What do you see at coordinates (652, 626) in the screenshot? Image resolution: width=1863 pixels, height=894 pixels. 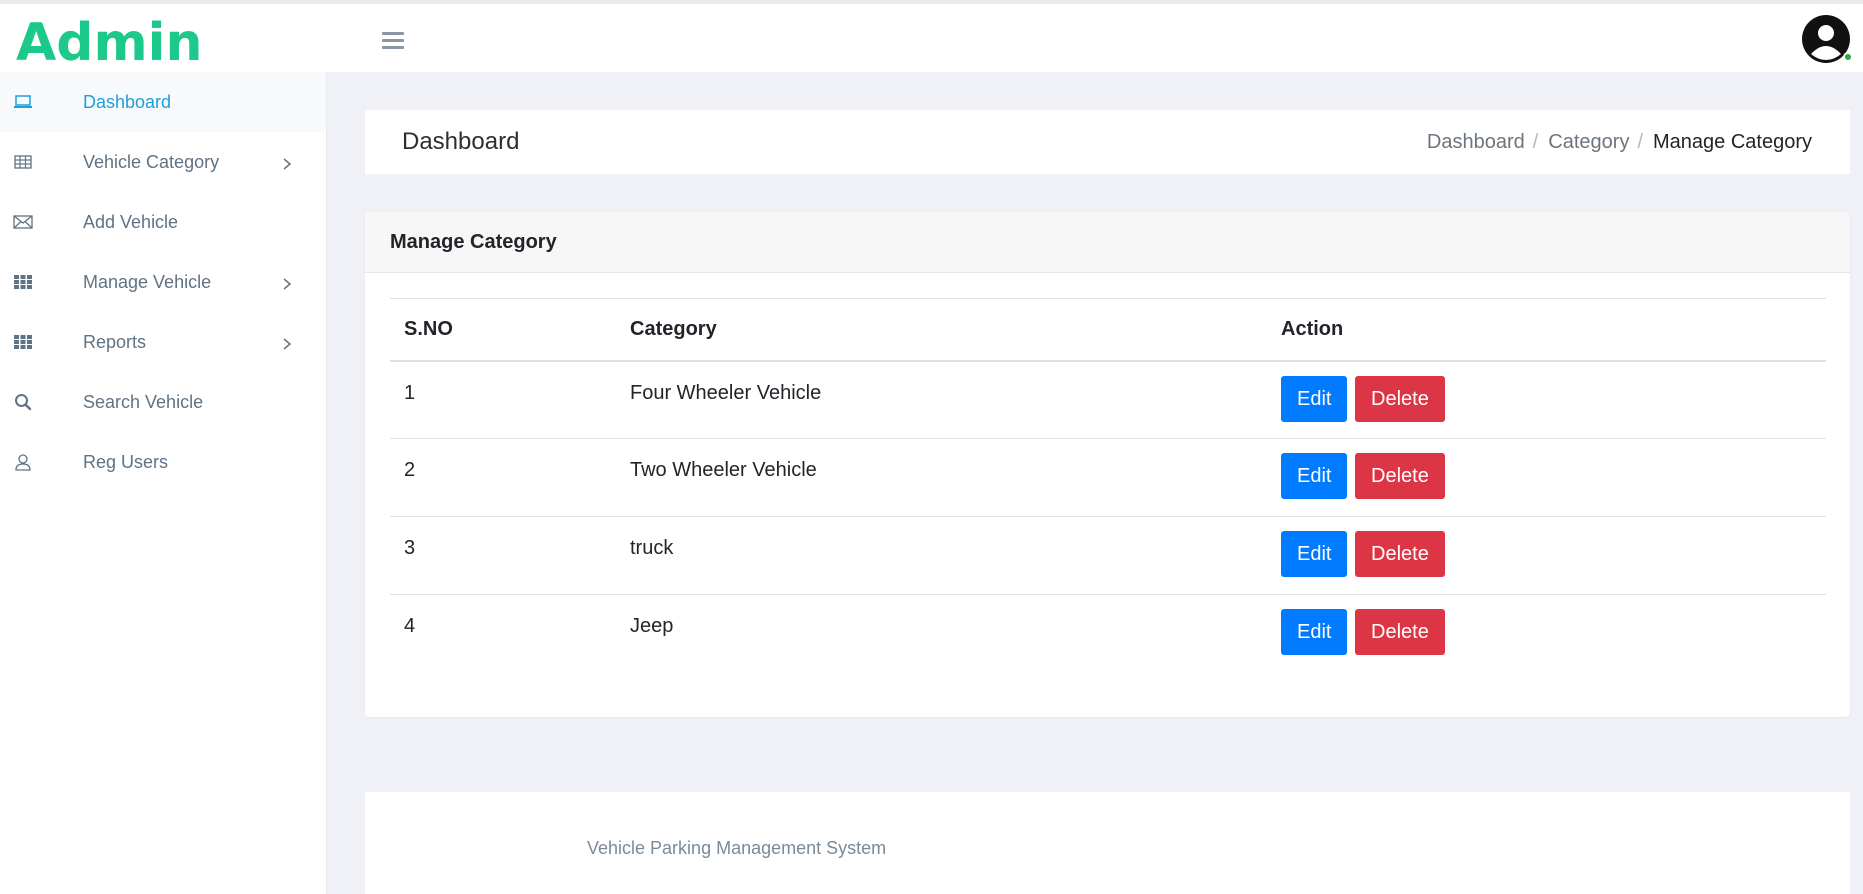 I see `cell-category: Jeep` at bounding box center [652, 626].